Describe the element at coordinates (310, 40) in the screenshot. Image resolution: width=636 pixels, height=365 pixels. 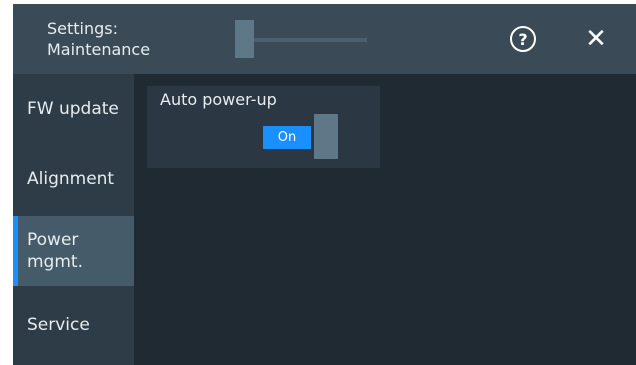
I see `drag-track` at that location.